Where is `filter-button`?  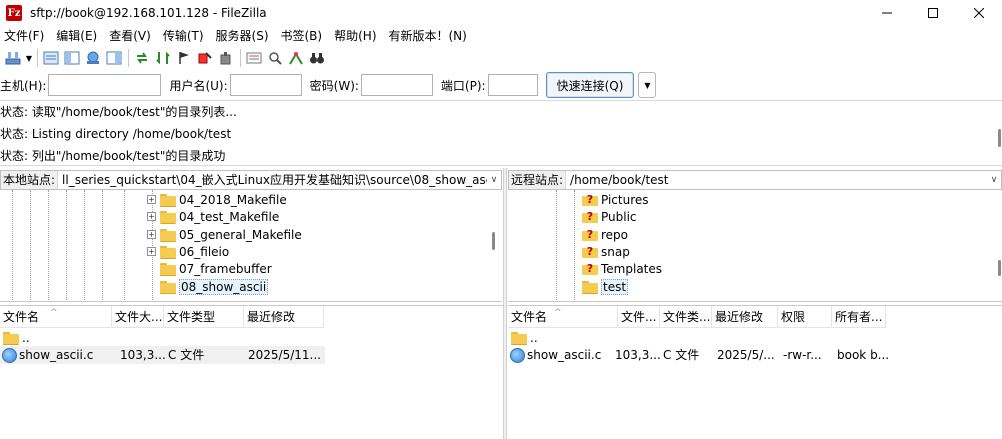
filter-button is located at coordinates (275, 58).